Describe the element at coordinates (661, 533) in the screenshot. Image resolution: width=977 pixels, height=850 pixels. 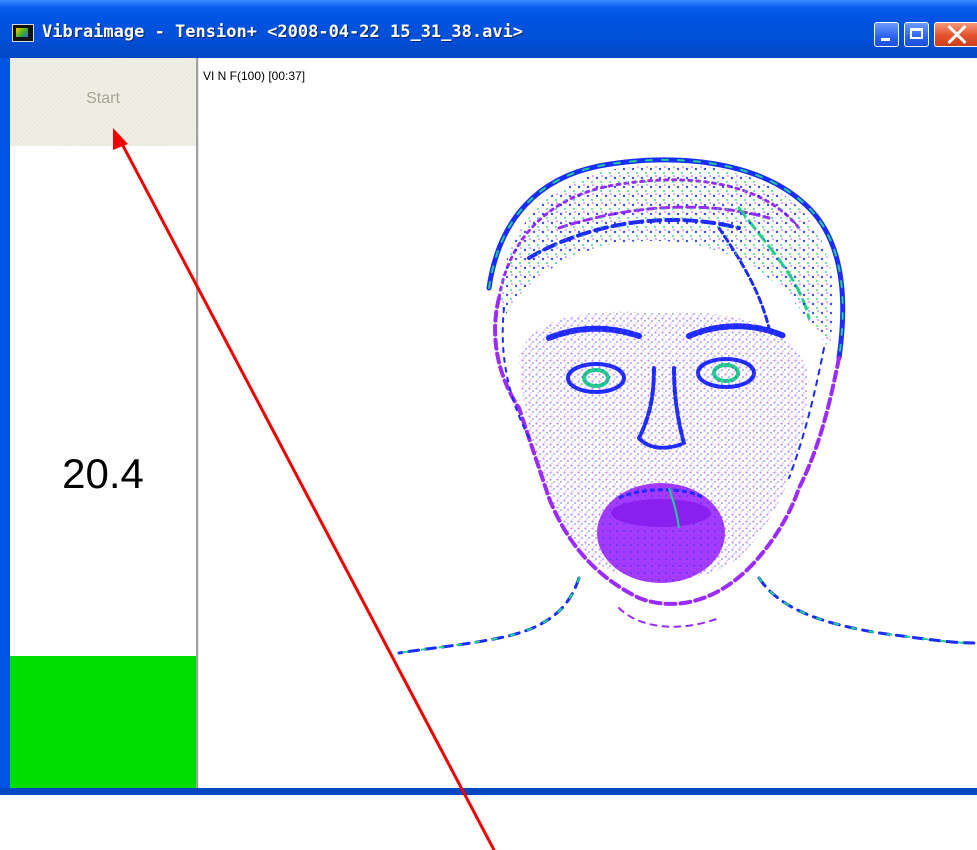
I see `mouth-region` at that location.